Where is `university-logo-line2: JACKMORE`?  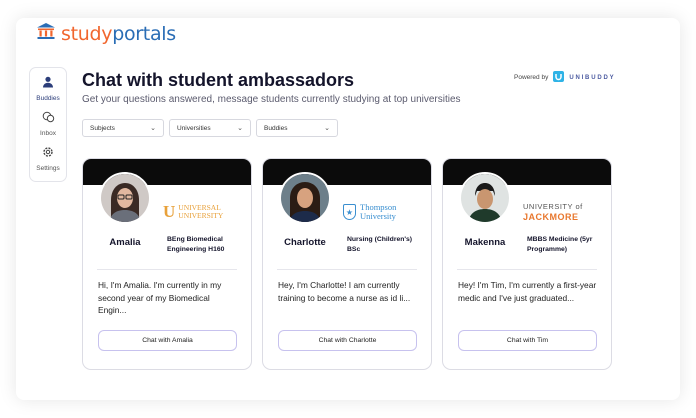
university-logo-line2: JACKMORE is located at coordinates (551, 217).